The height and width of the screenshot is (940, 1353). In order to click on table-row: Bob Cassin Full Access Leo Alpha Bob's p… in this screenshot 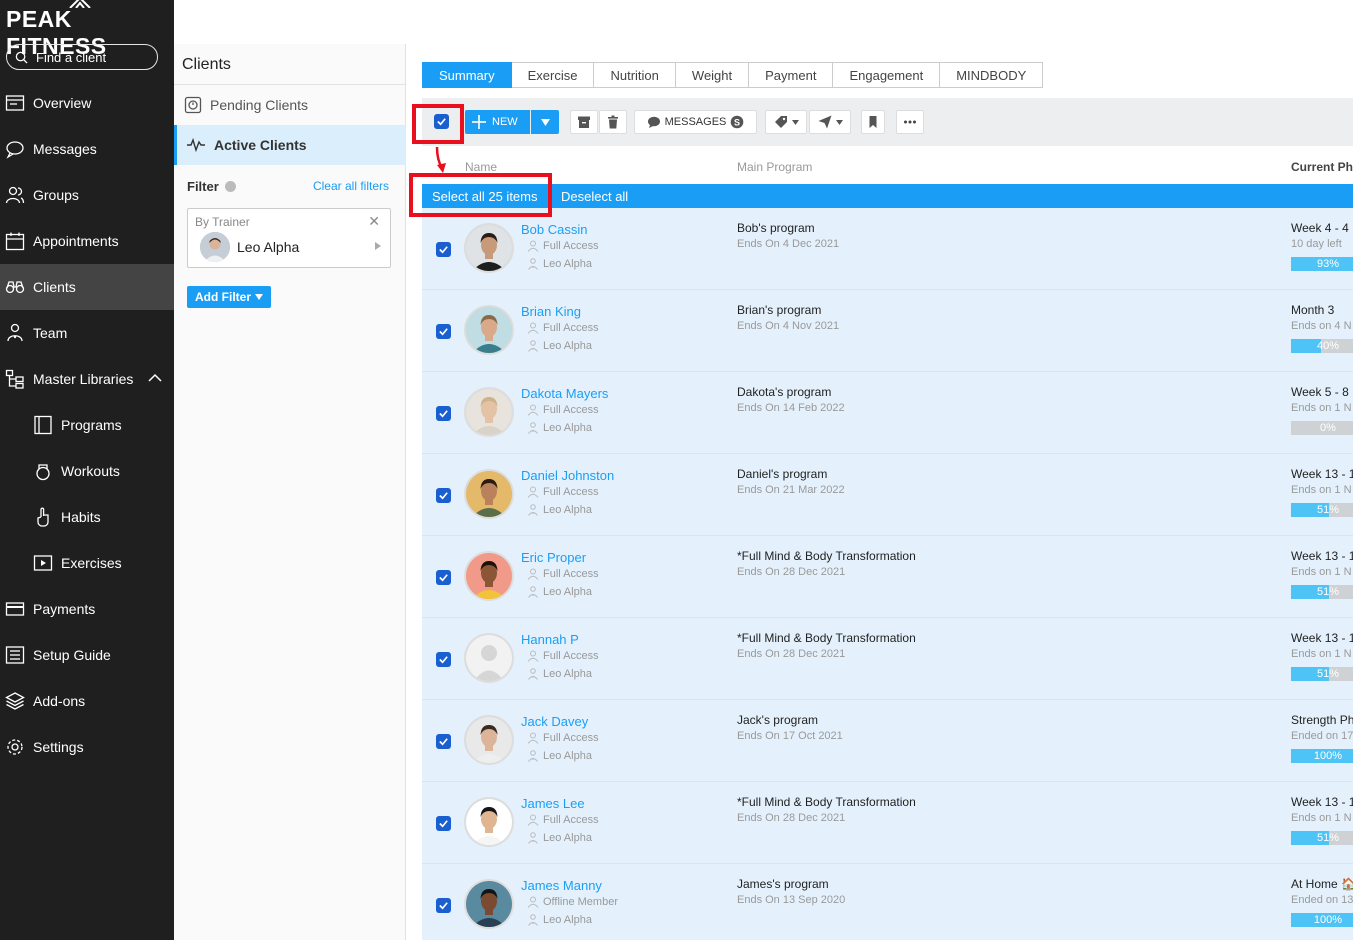, I will do `click(887, 249)`.